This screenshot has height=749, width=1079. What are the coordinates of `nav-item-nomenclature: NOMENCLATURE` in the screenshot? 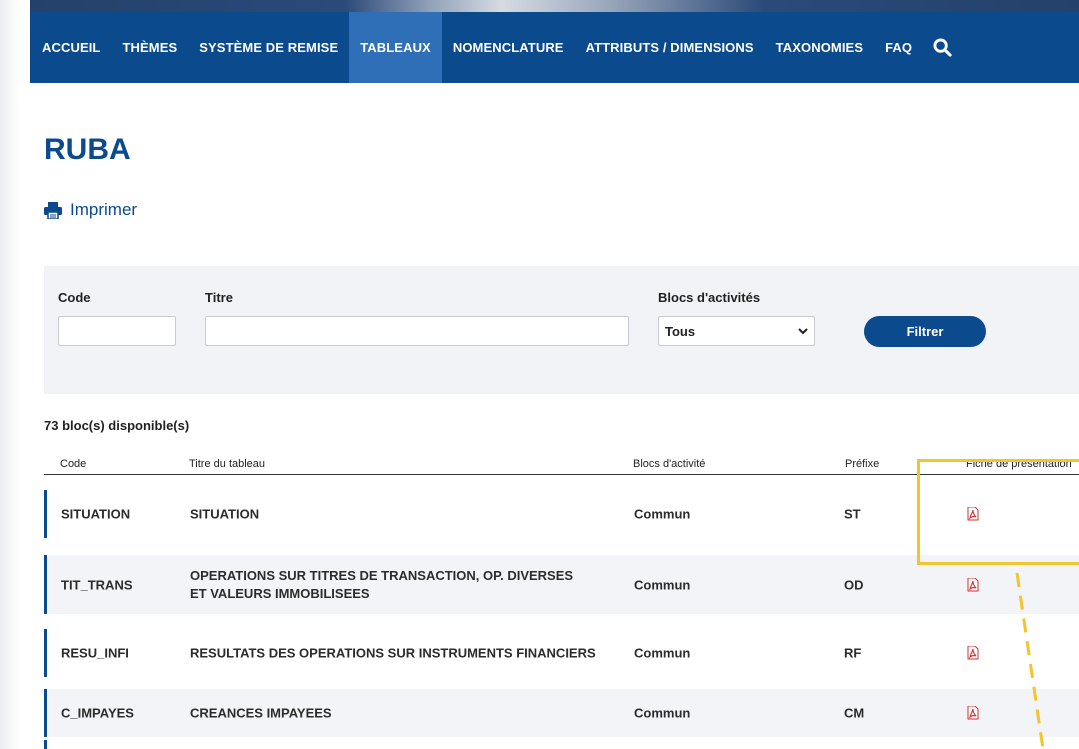 It's located at (508, 47).